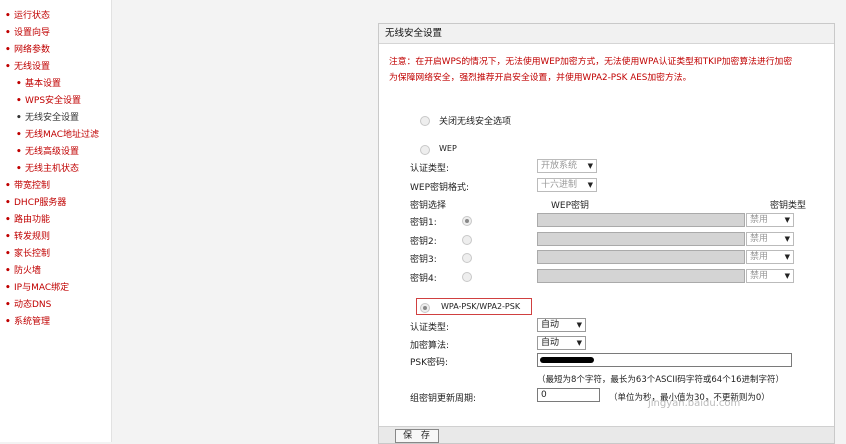 Image resolution: width=846 pixels, height=444 pixels. What do you see at coordinates (32, 50) in the screenshot?
I see `sidebar-item-label: 网络参数` at bounding box center [32, 50].